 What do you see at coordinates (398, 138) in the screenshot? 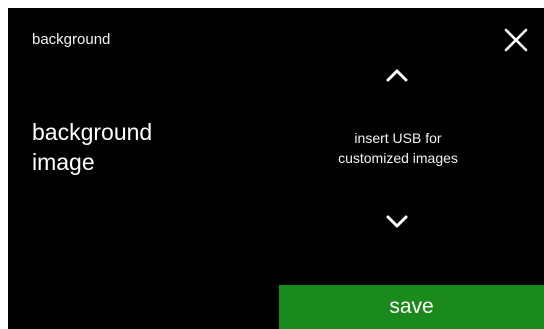
I see `value-line-1: insert USB for` at bounding box center [398, 138].